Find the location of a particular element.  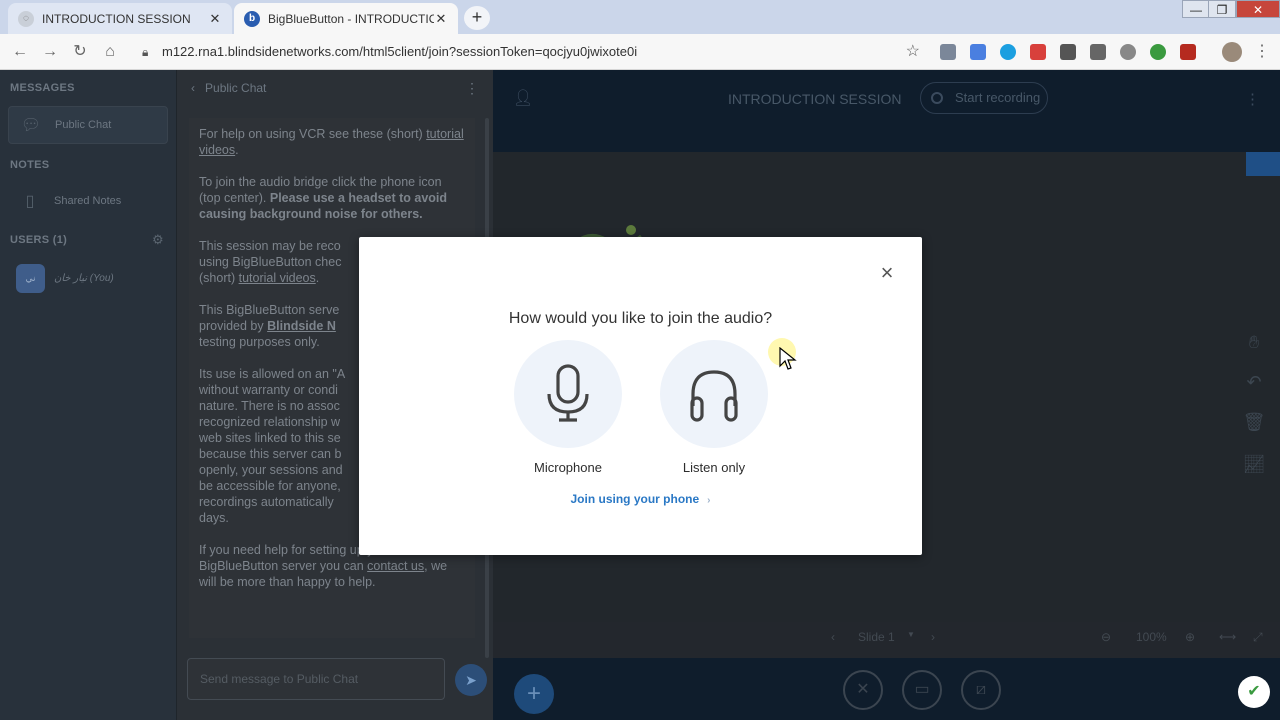

message-text: be accessible for anyone, is located at coordinates (270, 486).